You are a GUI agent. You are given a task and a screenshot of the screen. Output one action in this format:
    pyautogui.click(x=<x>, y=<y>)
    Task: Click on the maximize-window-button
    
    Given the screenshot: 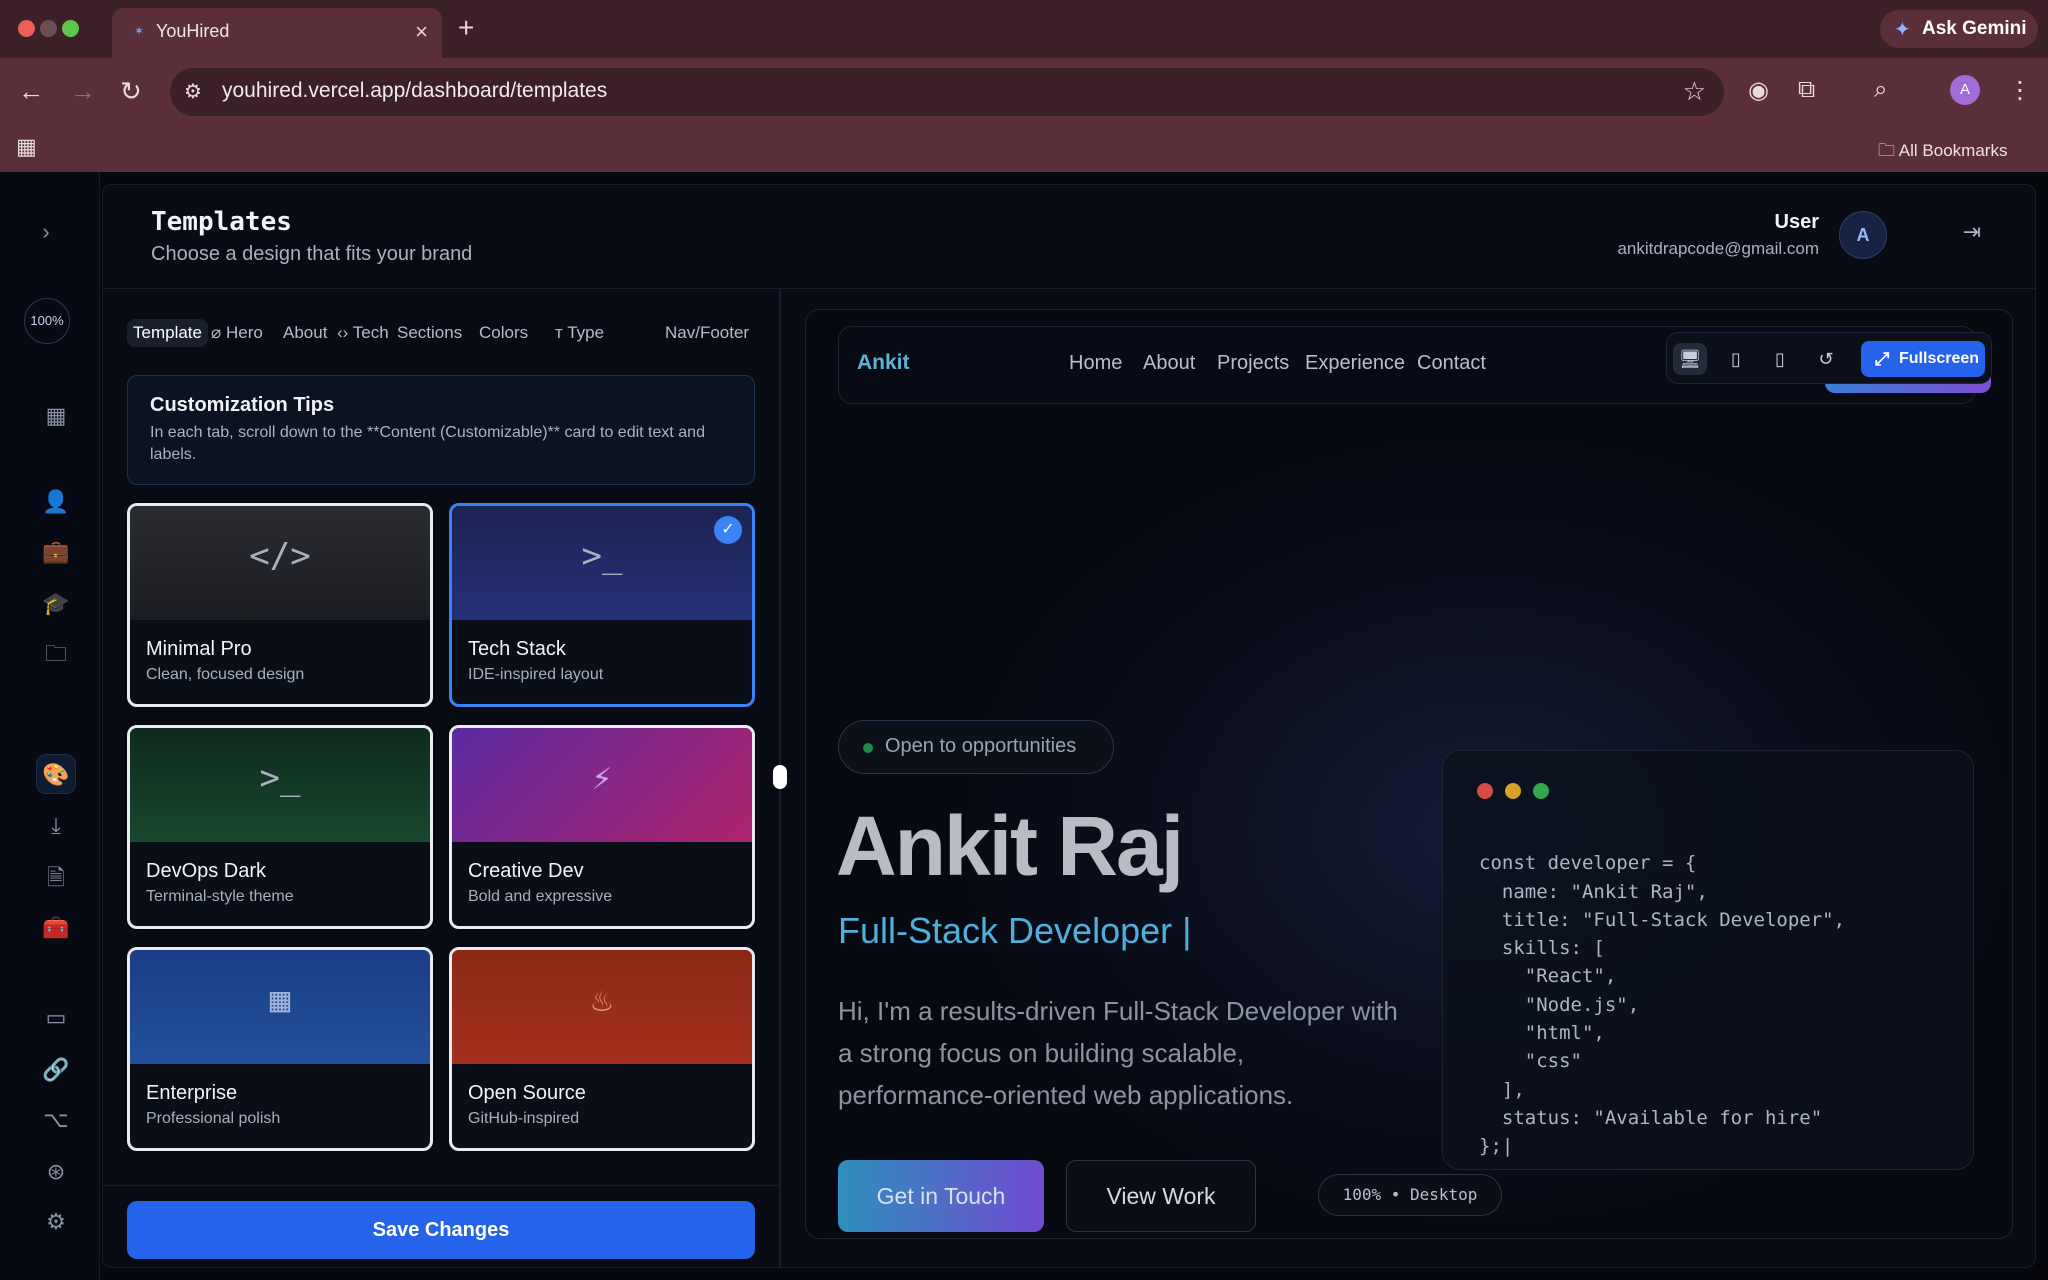 What is the action you would take?
    pyautogui.click(x=70, y=28)
    